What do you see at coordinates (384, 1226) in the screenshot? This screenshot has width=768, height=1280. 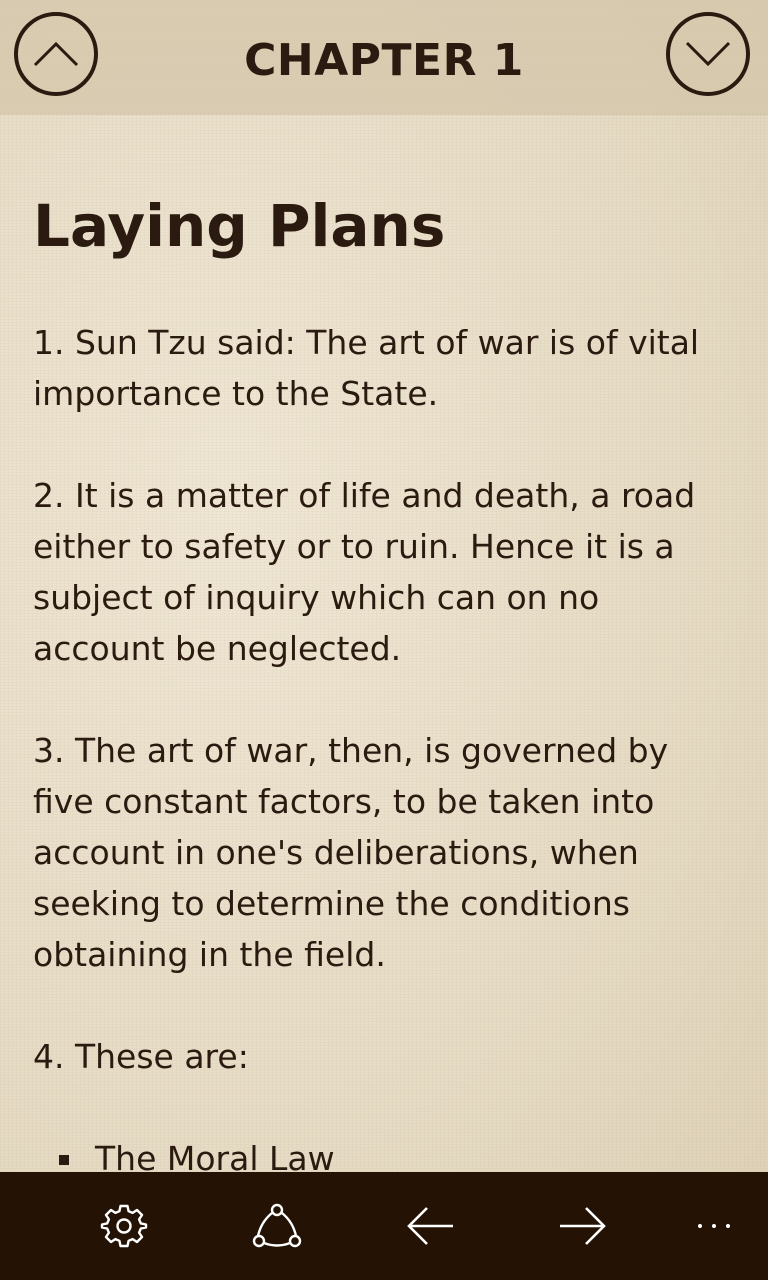 I see `bottom-app-bar` at bounding box center [384, 1226].